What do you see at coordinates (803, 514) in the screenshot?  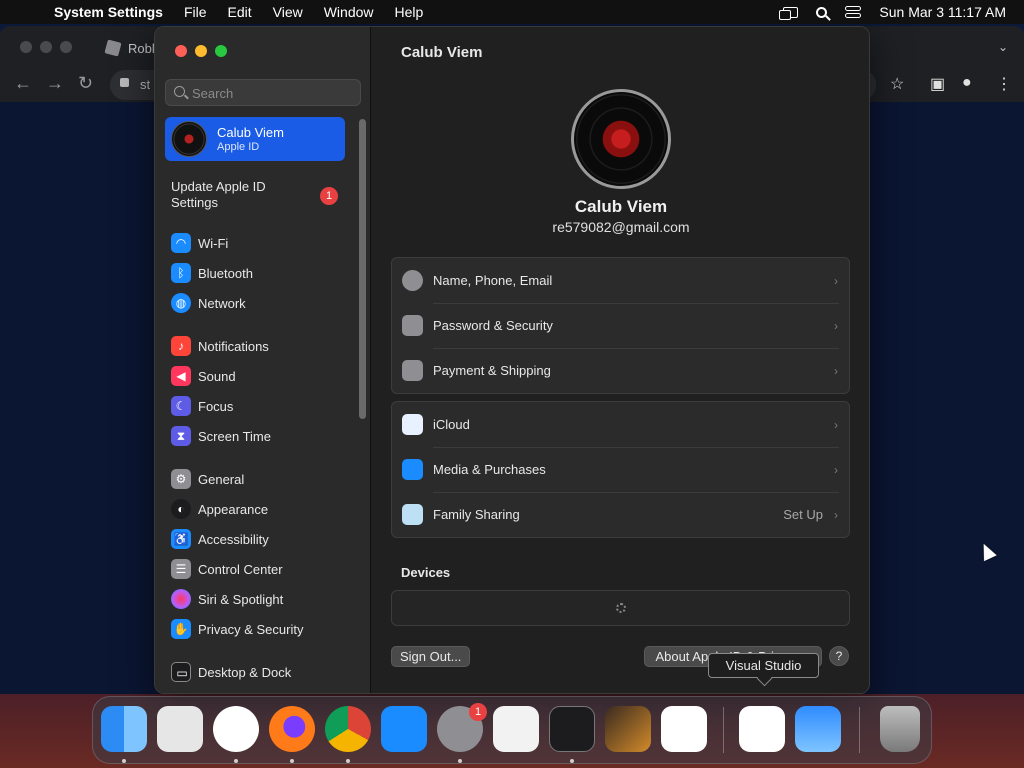 I see `family-sharing-setup-value: Set Up` at bounding box center [803, 514].